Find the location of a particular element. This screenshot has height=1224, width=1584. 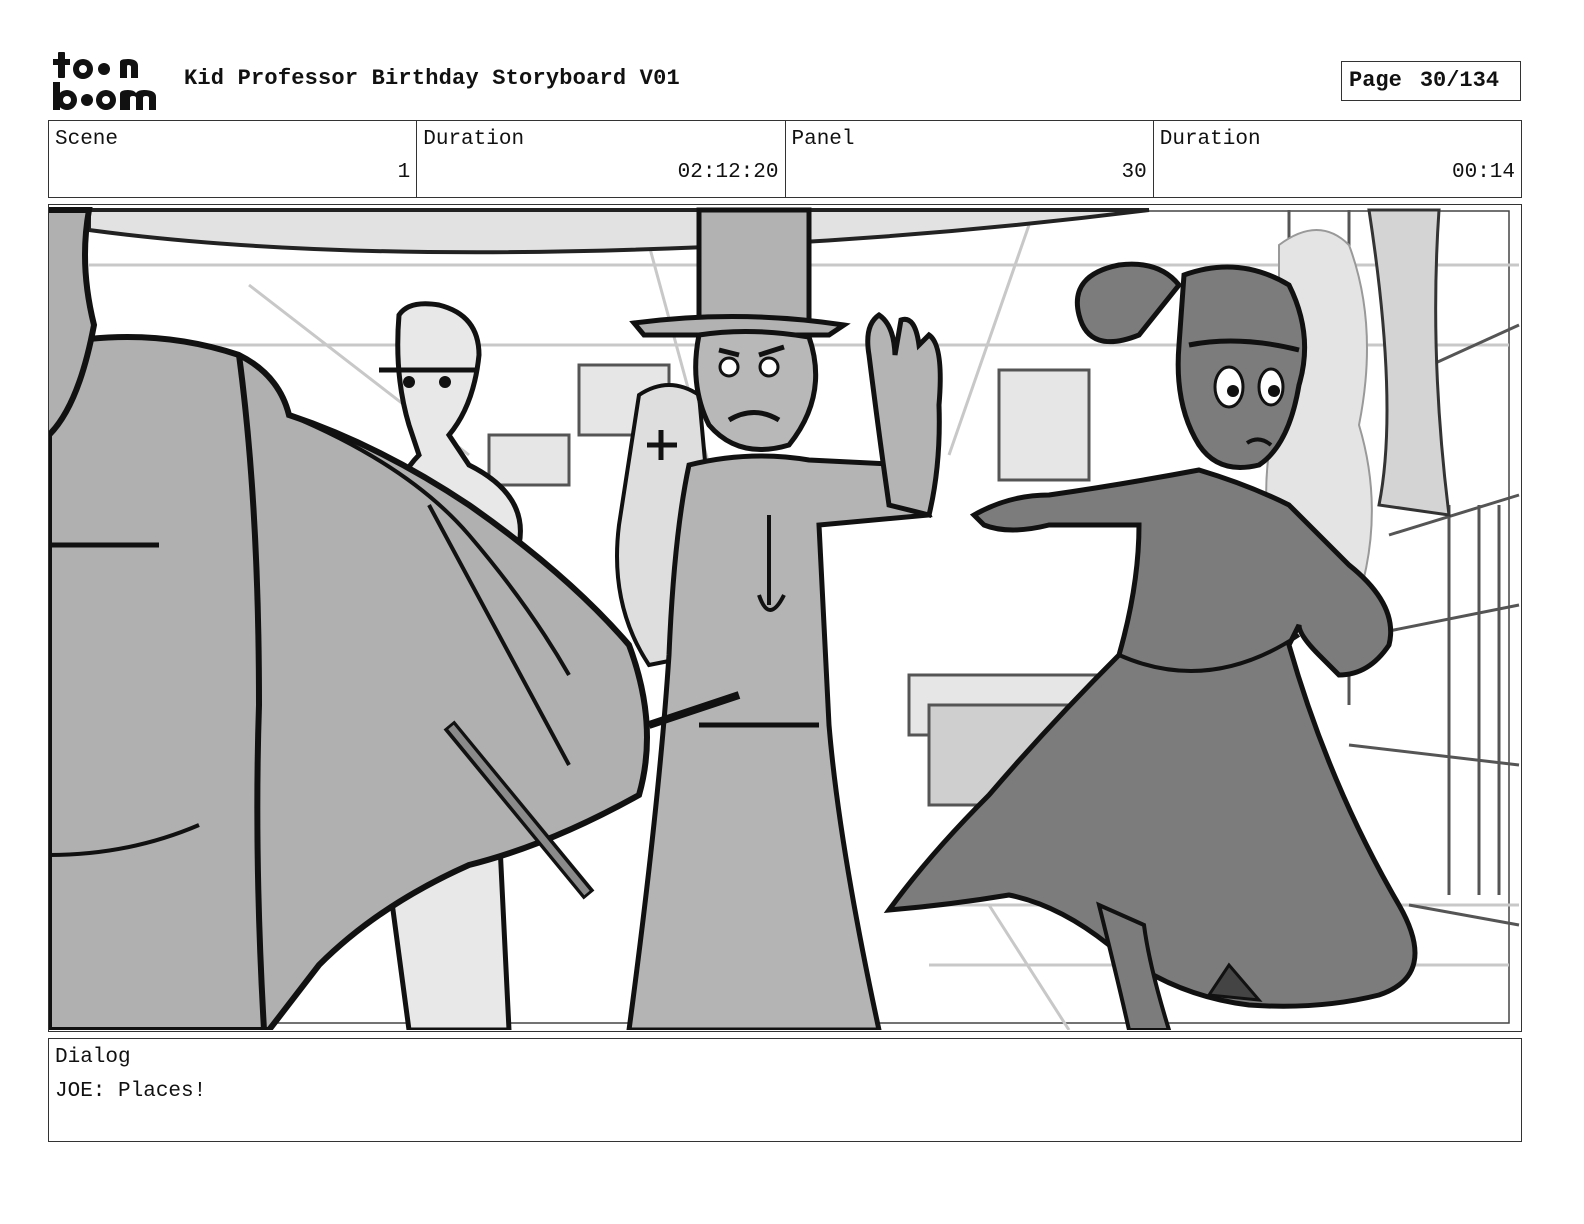

scene-label: Scene is located at coordinates (87, 139).